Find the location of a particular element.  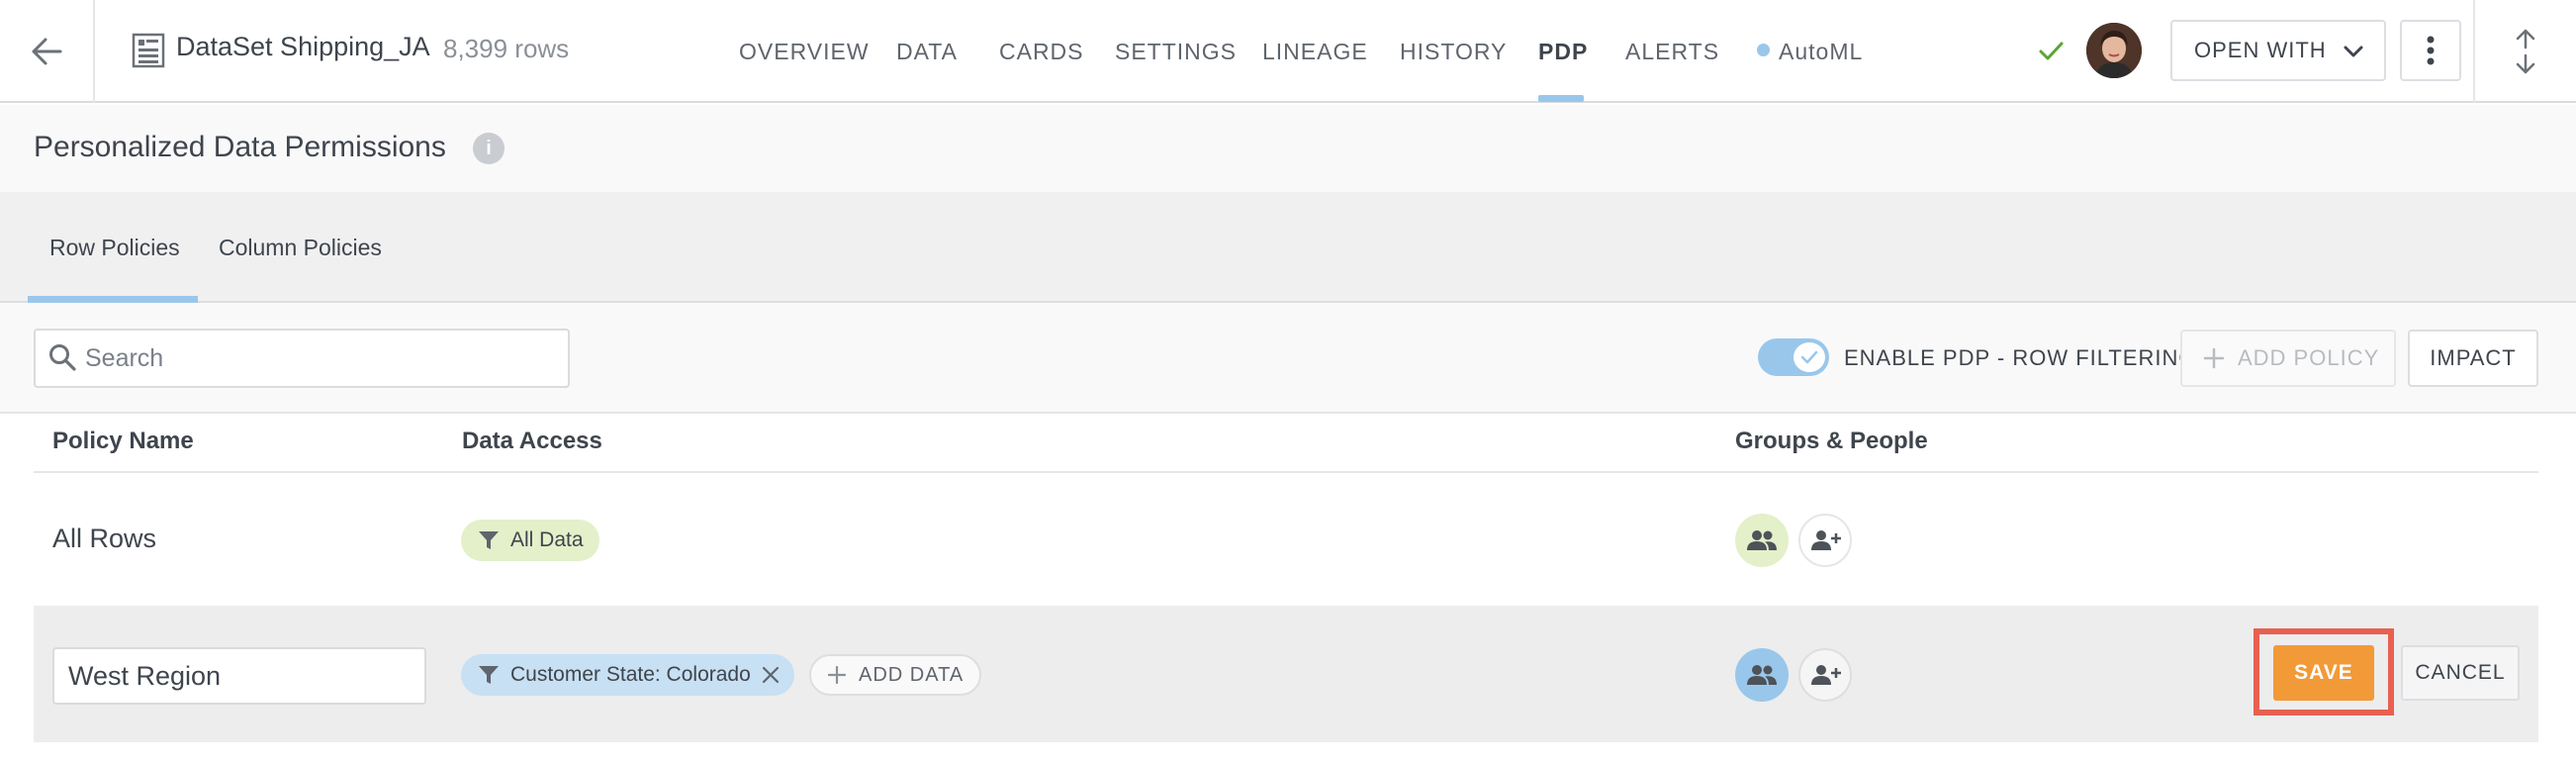

add-data-button: ADD DATA is located at coordinates (896, 675).